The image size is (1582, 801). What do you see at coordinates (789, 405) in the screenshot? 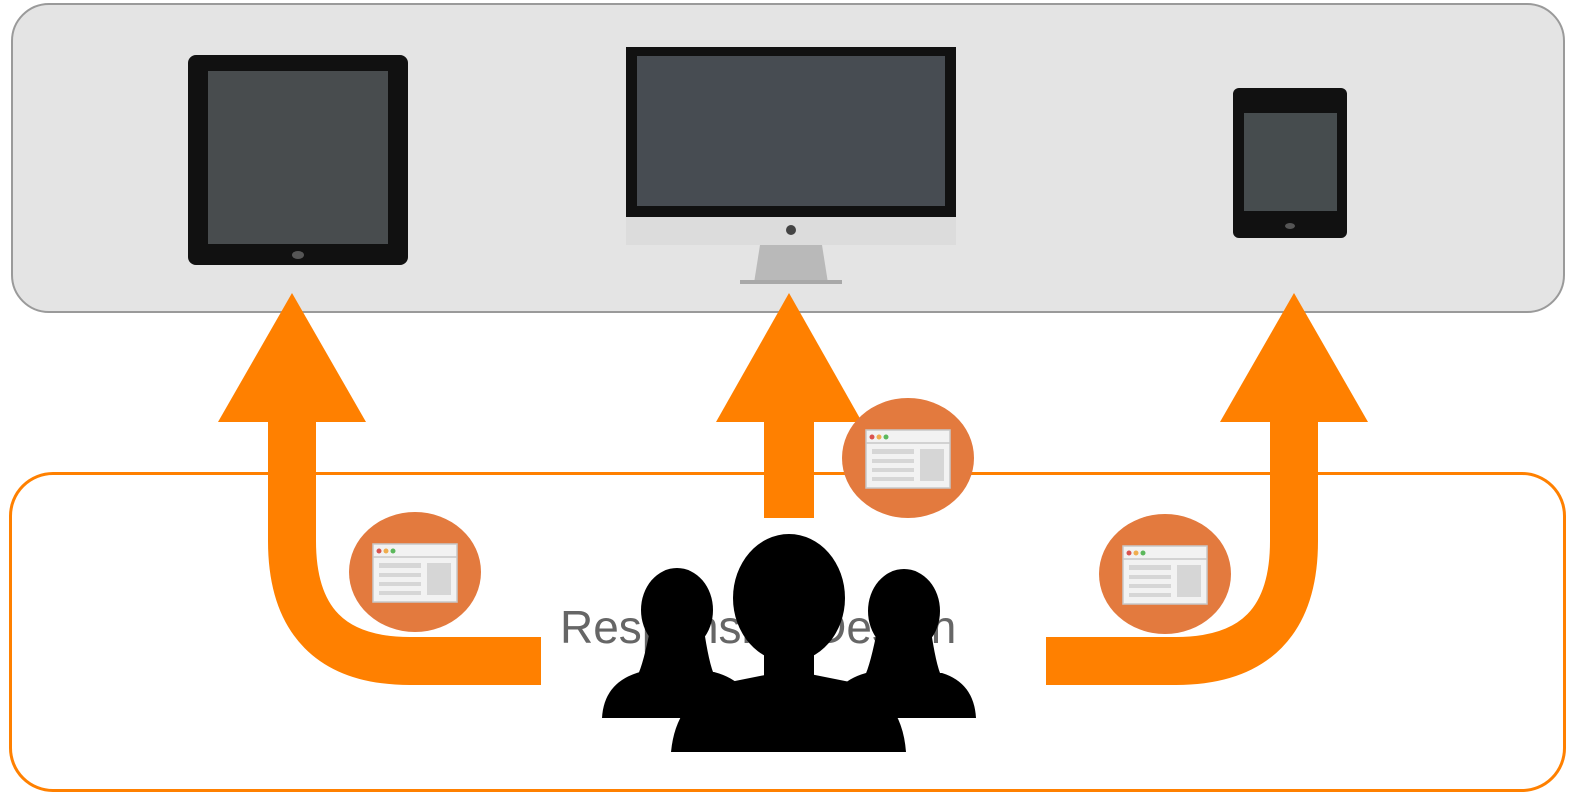
I see `up-arrow-icon` at bounding box center [789, 405].